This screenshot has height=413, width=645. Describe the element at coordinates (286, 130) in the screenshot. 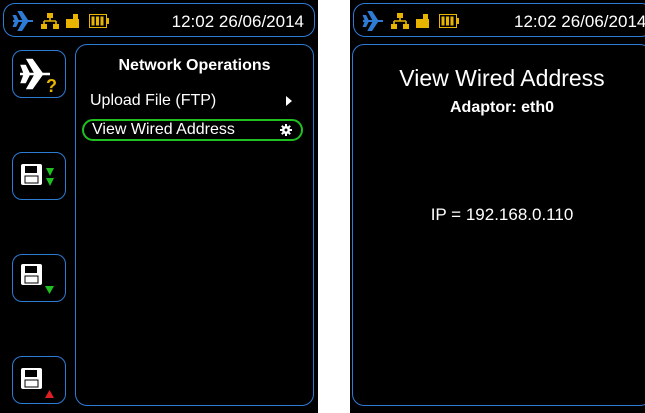

I see `gear-icon` at that location.